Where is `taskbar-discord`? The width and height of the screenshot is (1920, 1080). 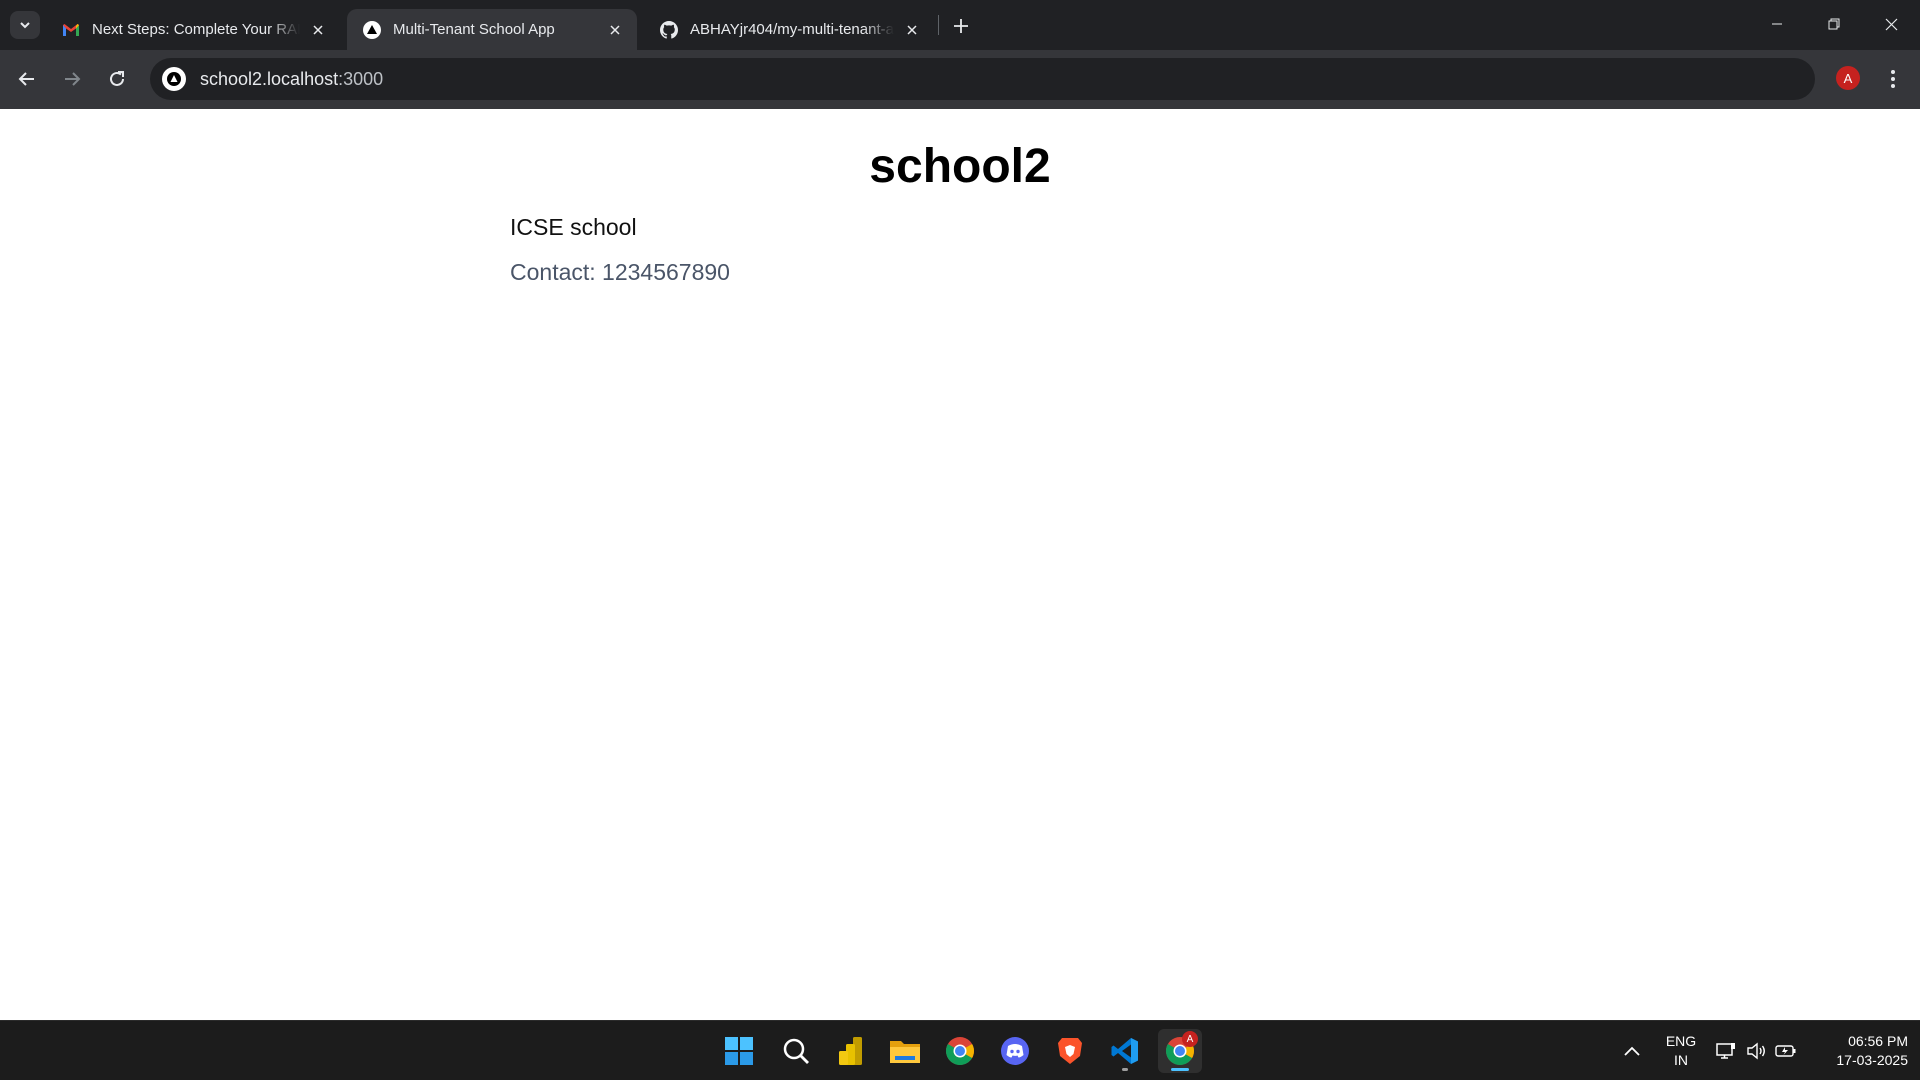 taskbar-discord is located at coordinates (1015, 1051).